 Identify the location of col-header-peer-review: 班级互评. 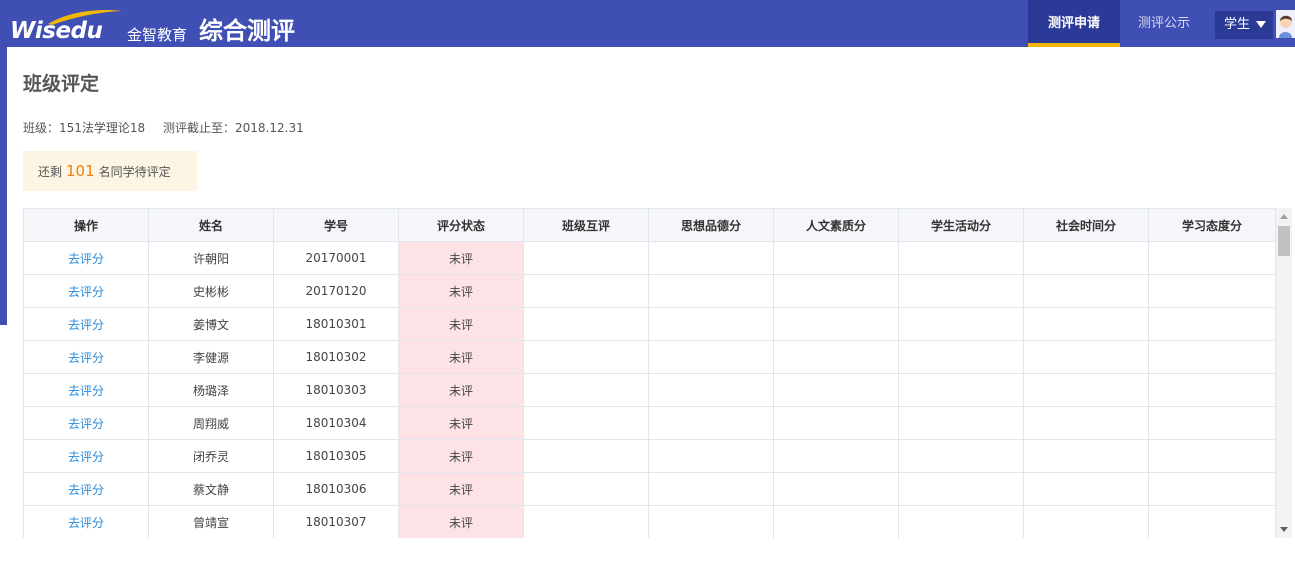
(586, 225).